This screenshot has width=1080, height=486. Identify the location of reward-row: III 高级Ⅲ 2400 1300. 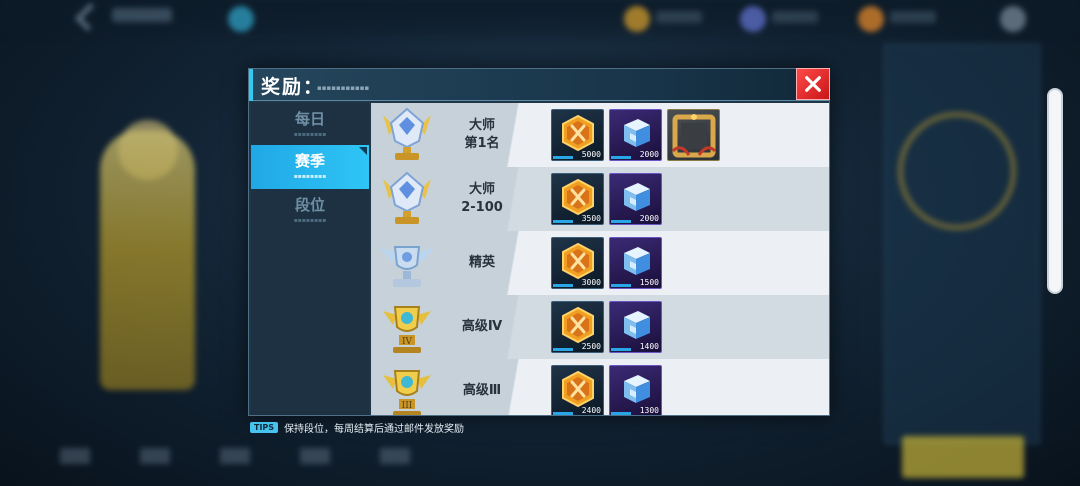
(600, 387).